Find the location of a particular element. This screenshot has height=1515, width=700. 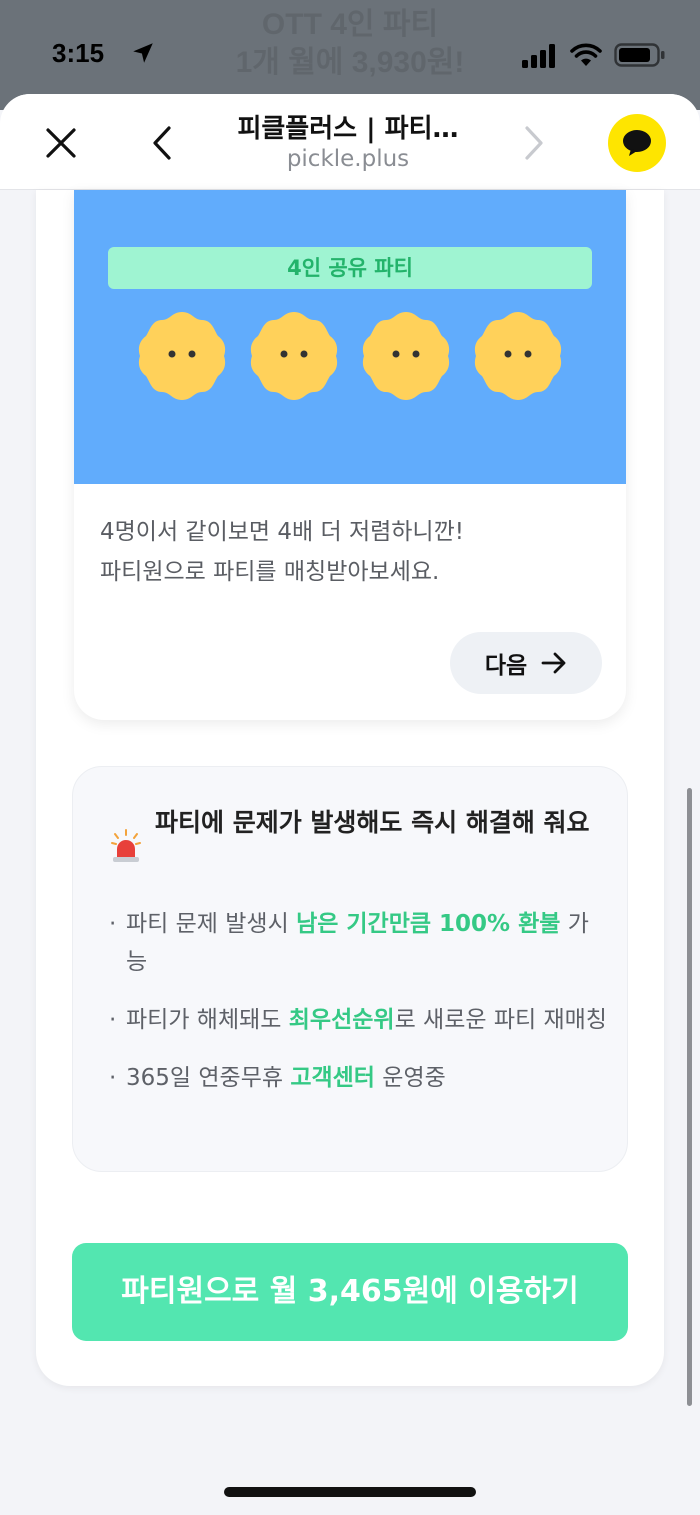

guarantee-title: 파티에 문제가 발생해도 즉시 해결해 줘요 is located at coordinates (372, 822).